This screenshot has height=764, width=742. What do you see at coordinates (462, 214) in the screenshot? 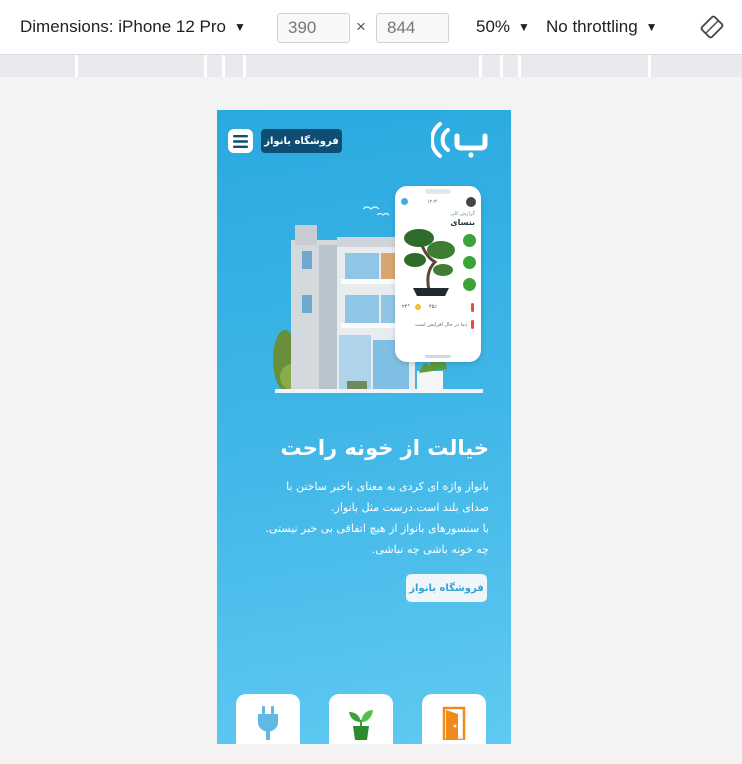
I see `phone-greeting: گزارش کلی` at bounding box center [462, 214].